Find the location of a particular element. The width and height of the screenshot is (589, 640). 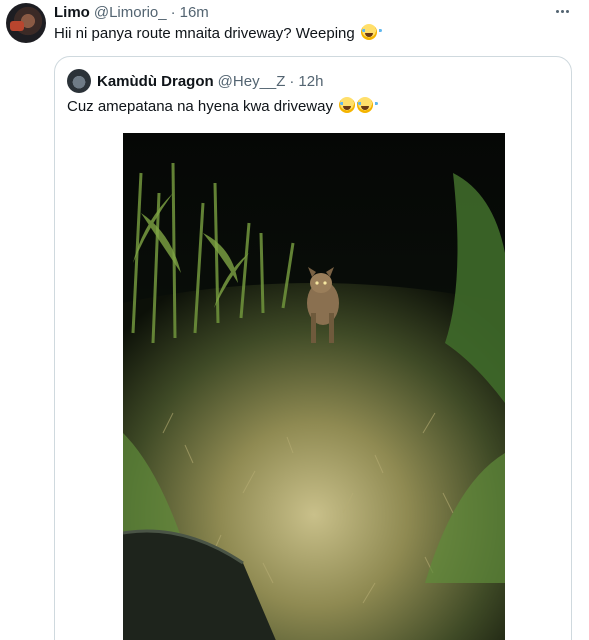

author-avatar is located at coordinates (26, 23).